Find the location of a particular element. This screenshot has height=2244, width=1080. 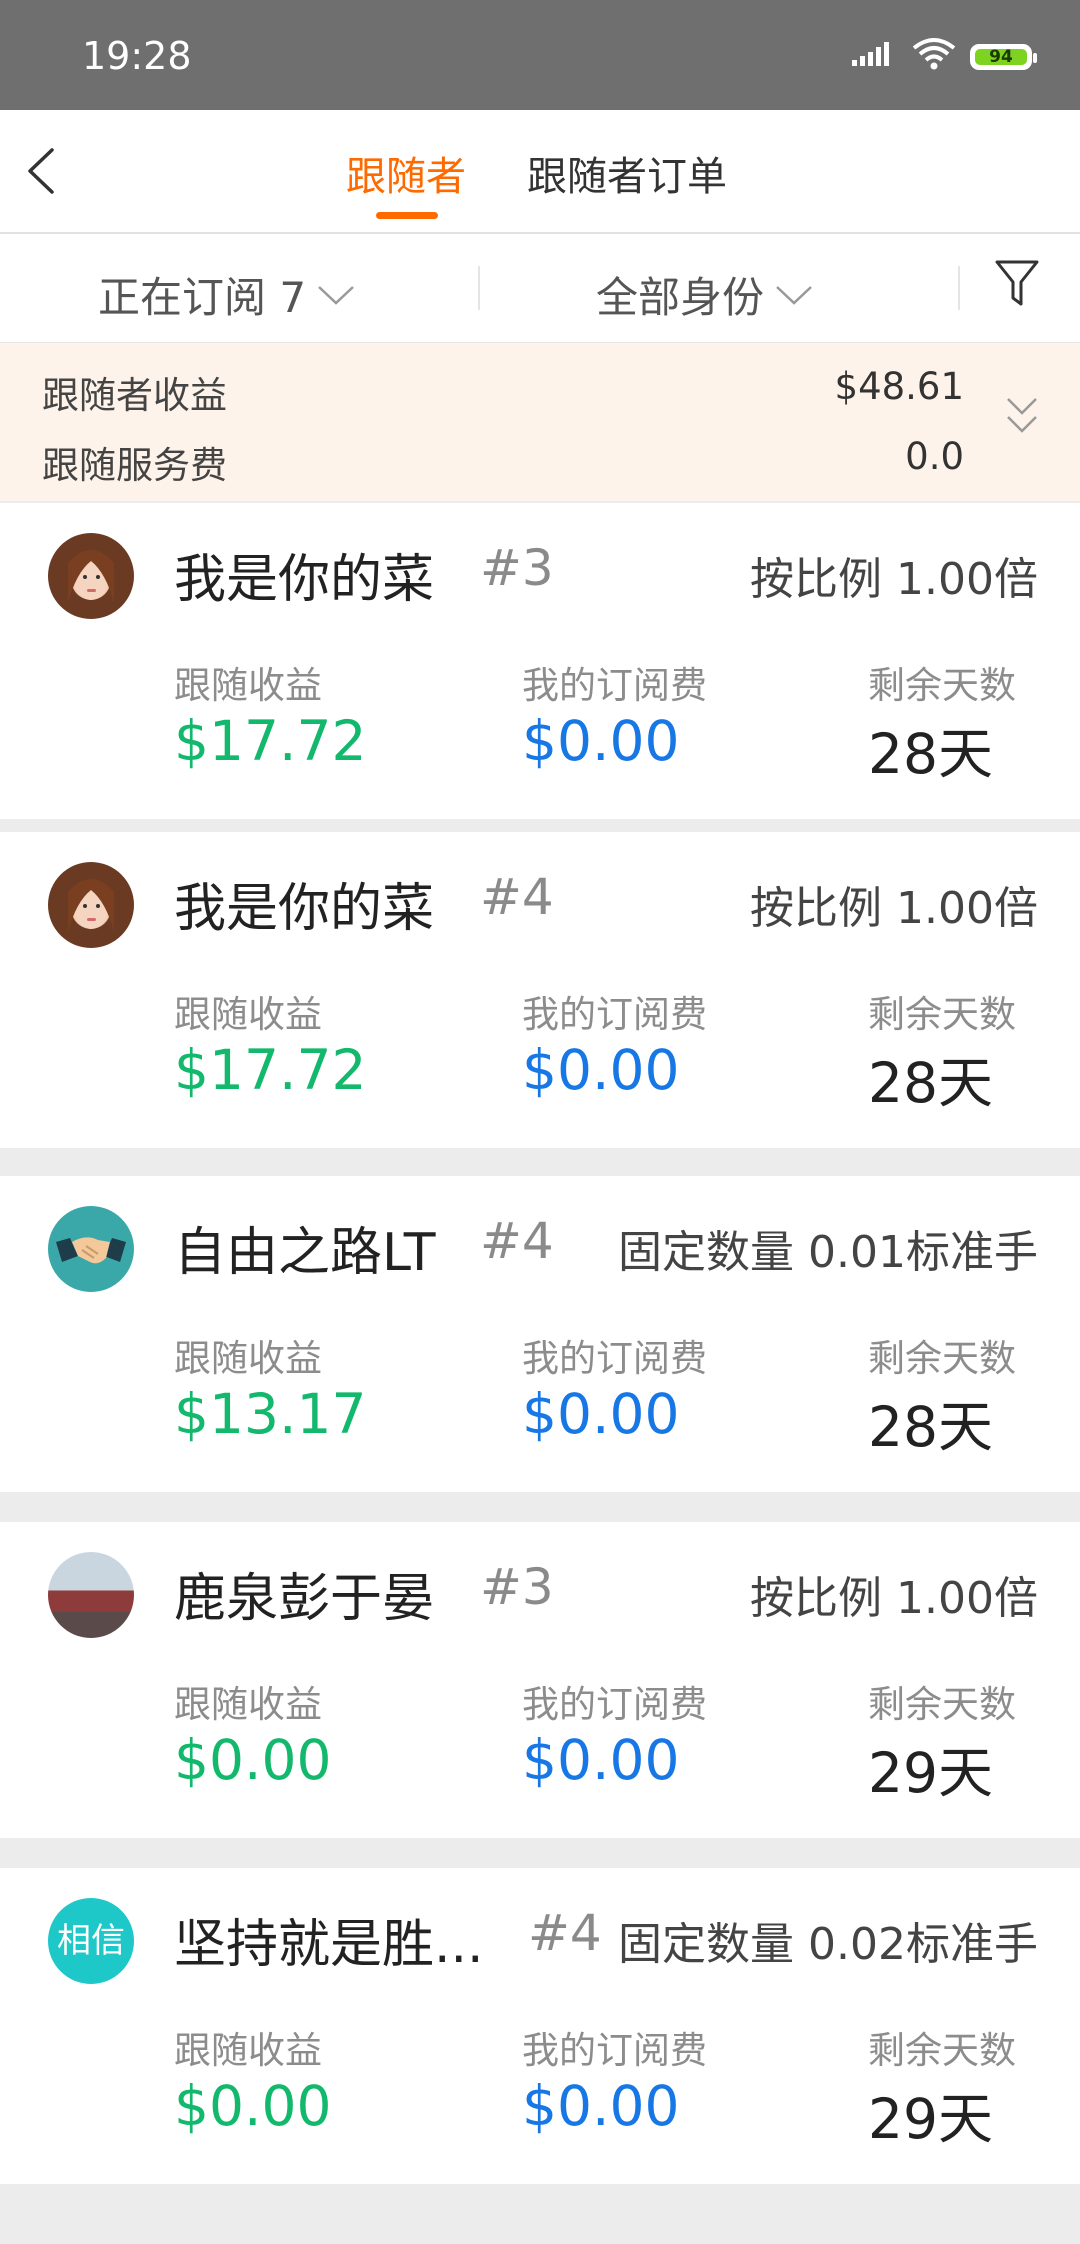

service-fee-value: 0.0 is located at coordinates (934, 456).